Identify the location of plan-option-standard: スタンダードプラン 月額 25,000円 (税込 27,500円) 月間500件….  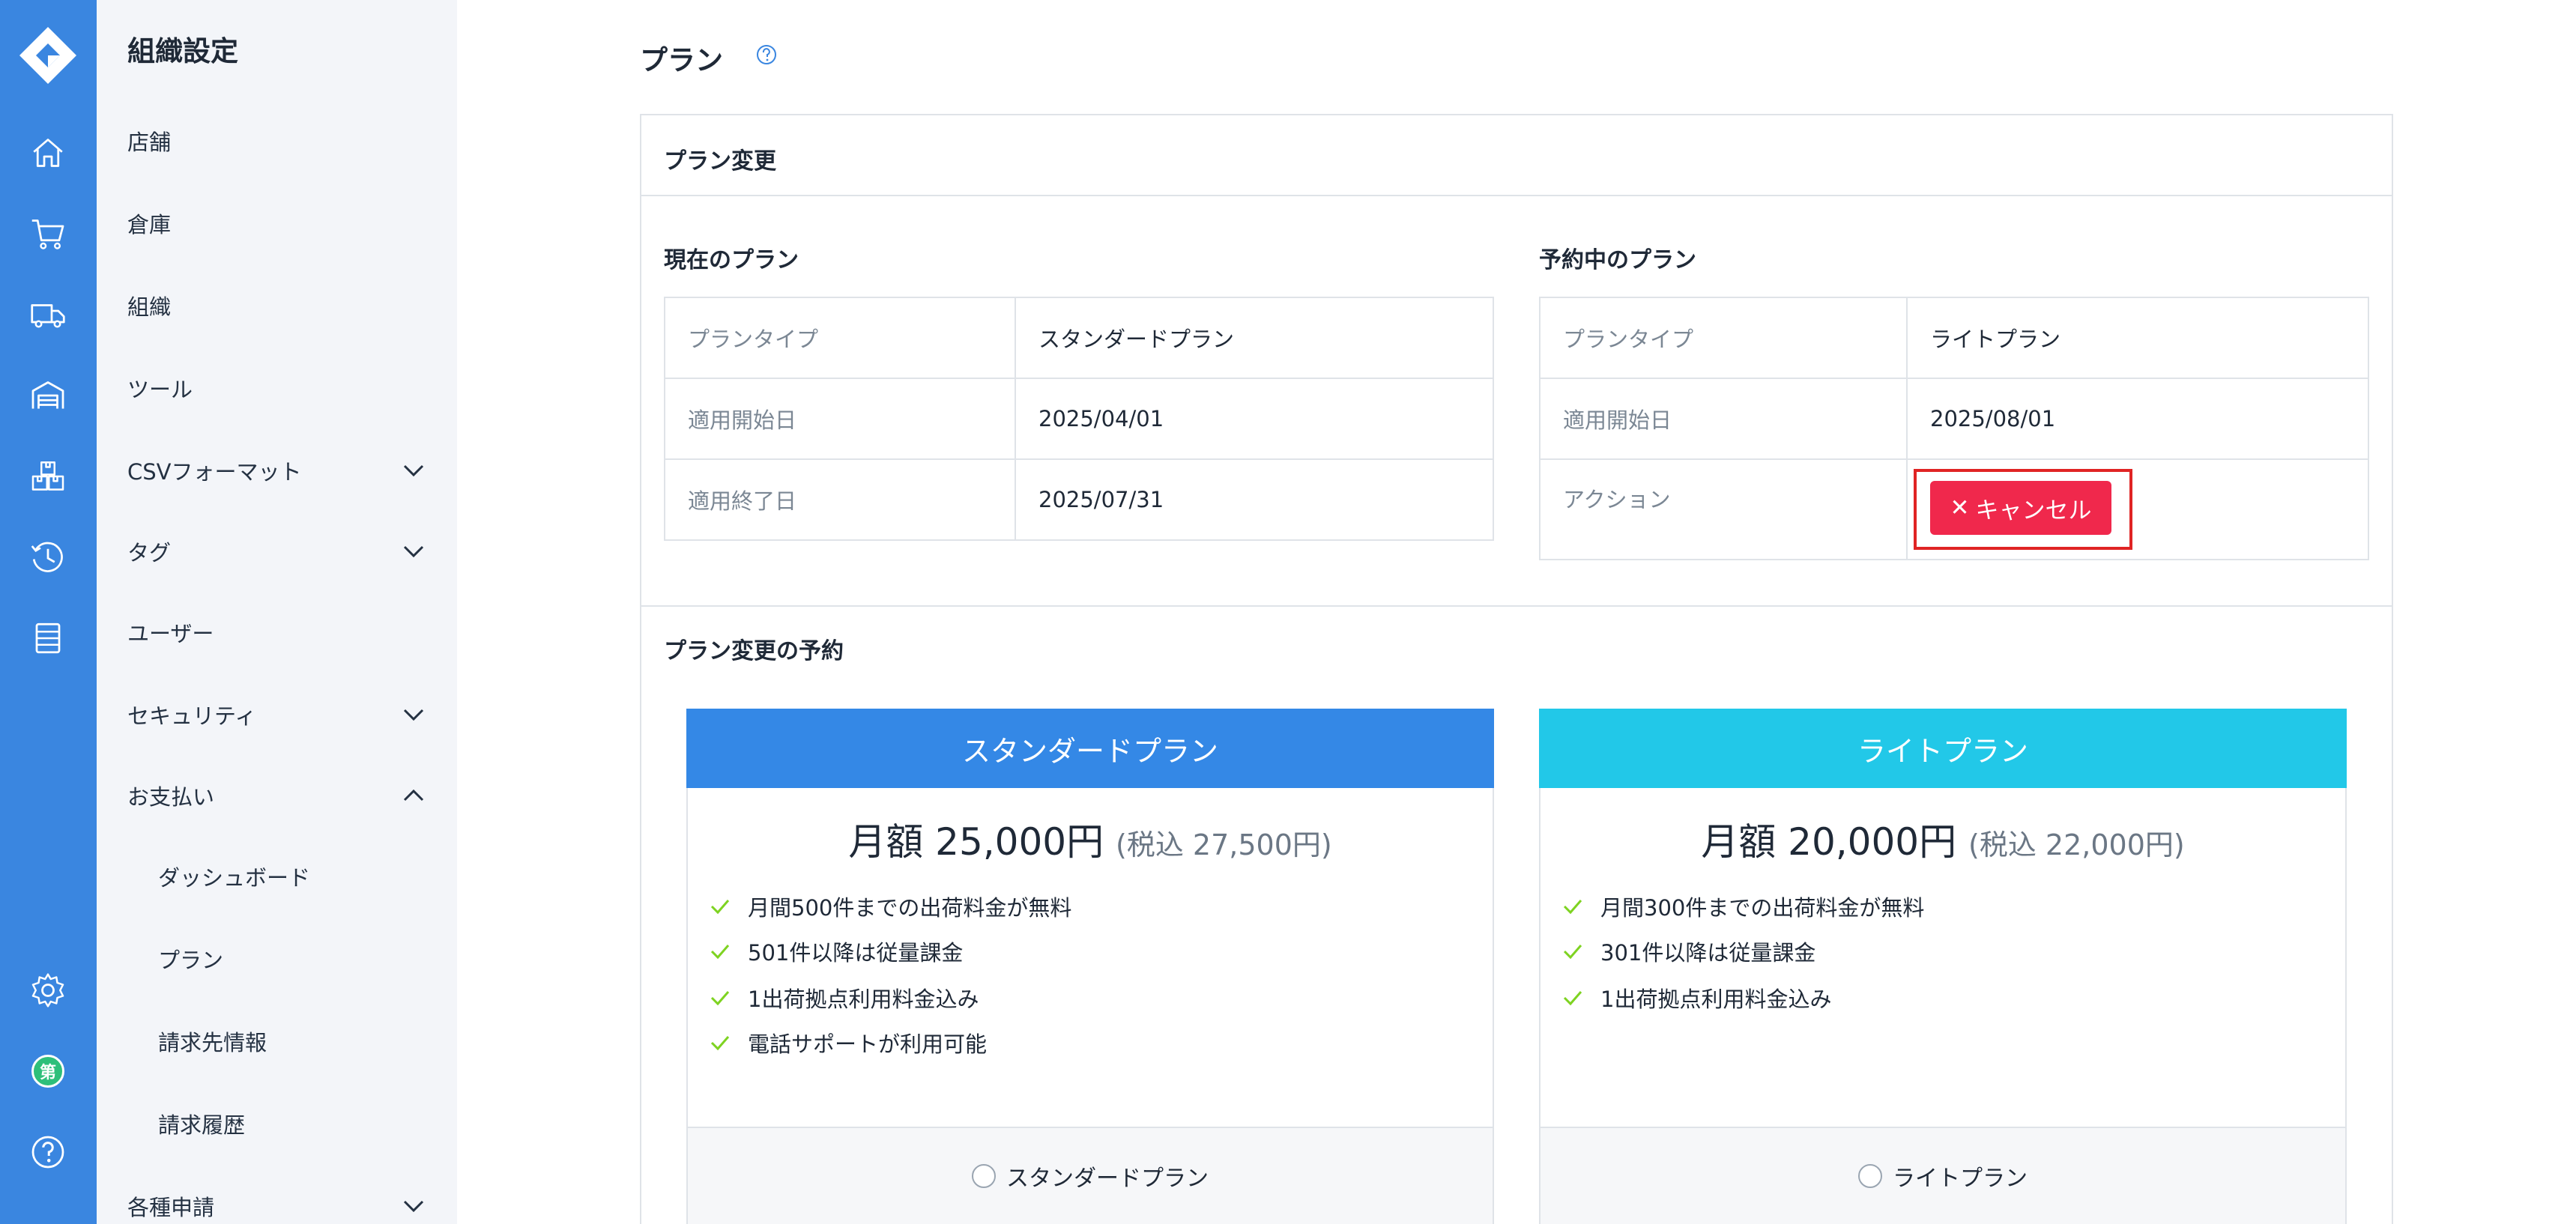
(1090, 966).